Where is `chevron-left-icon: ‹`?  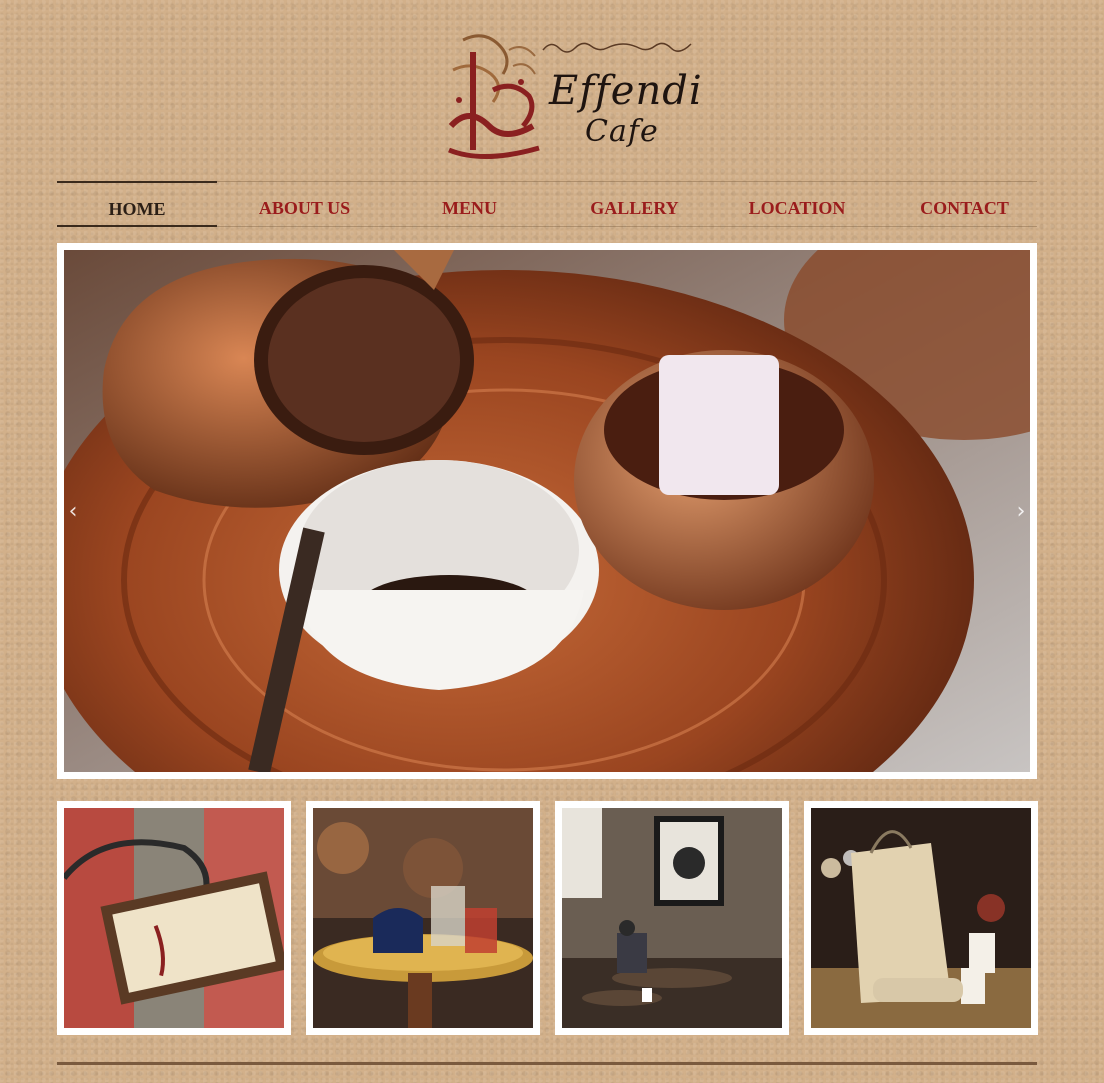
chevron-left-icon: ‹ is located at coordinates (73, 511).